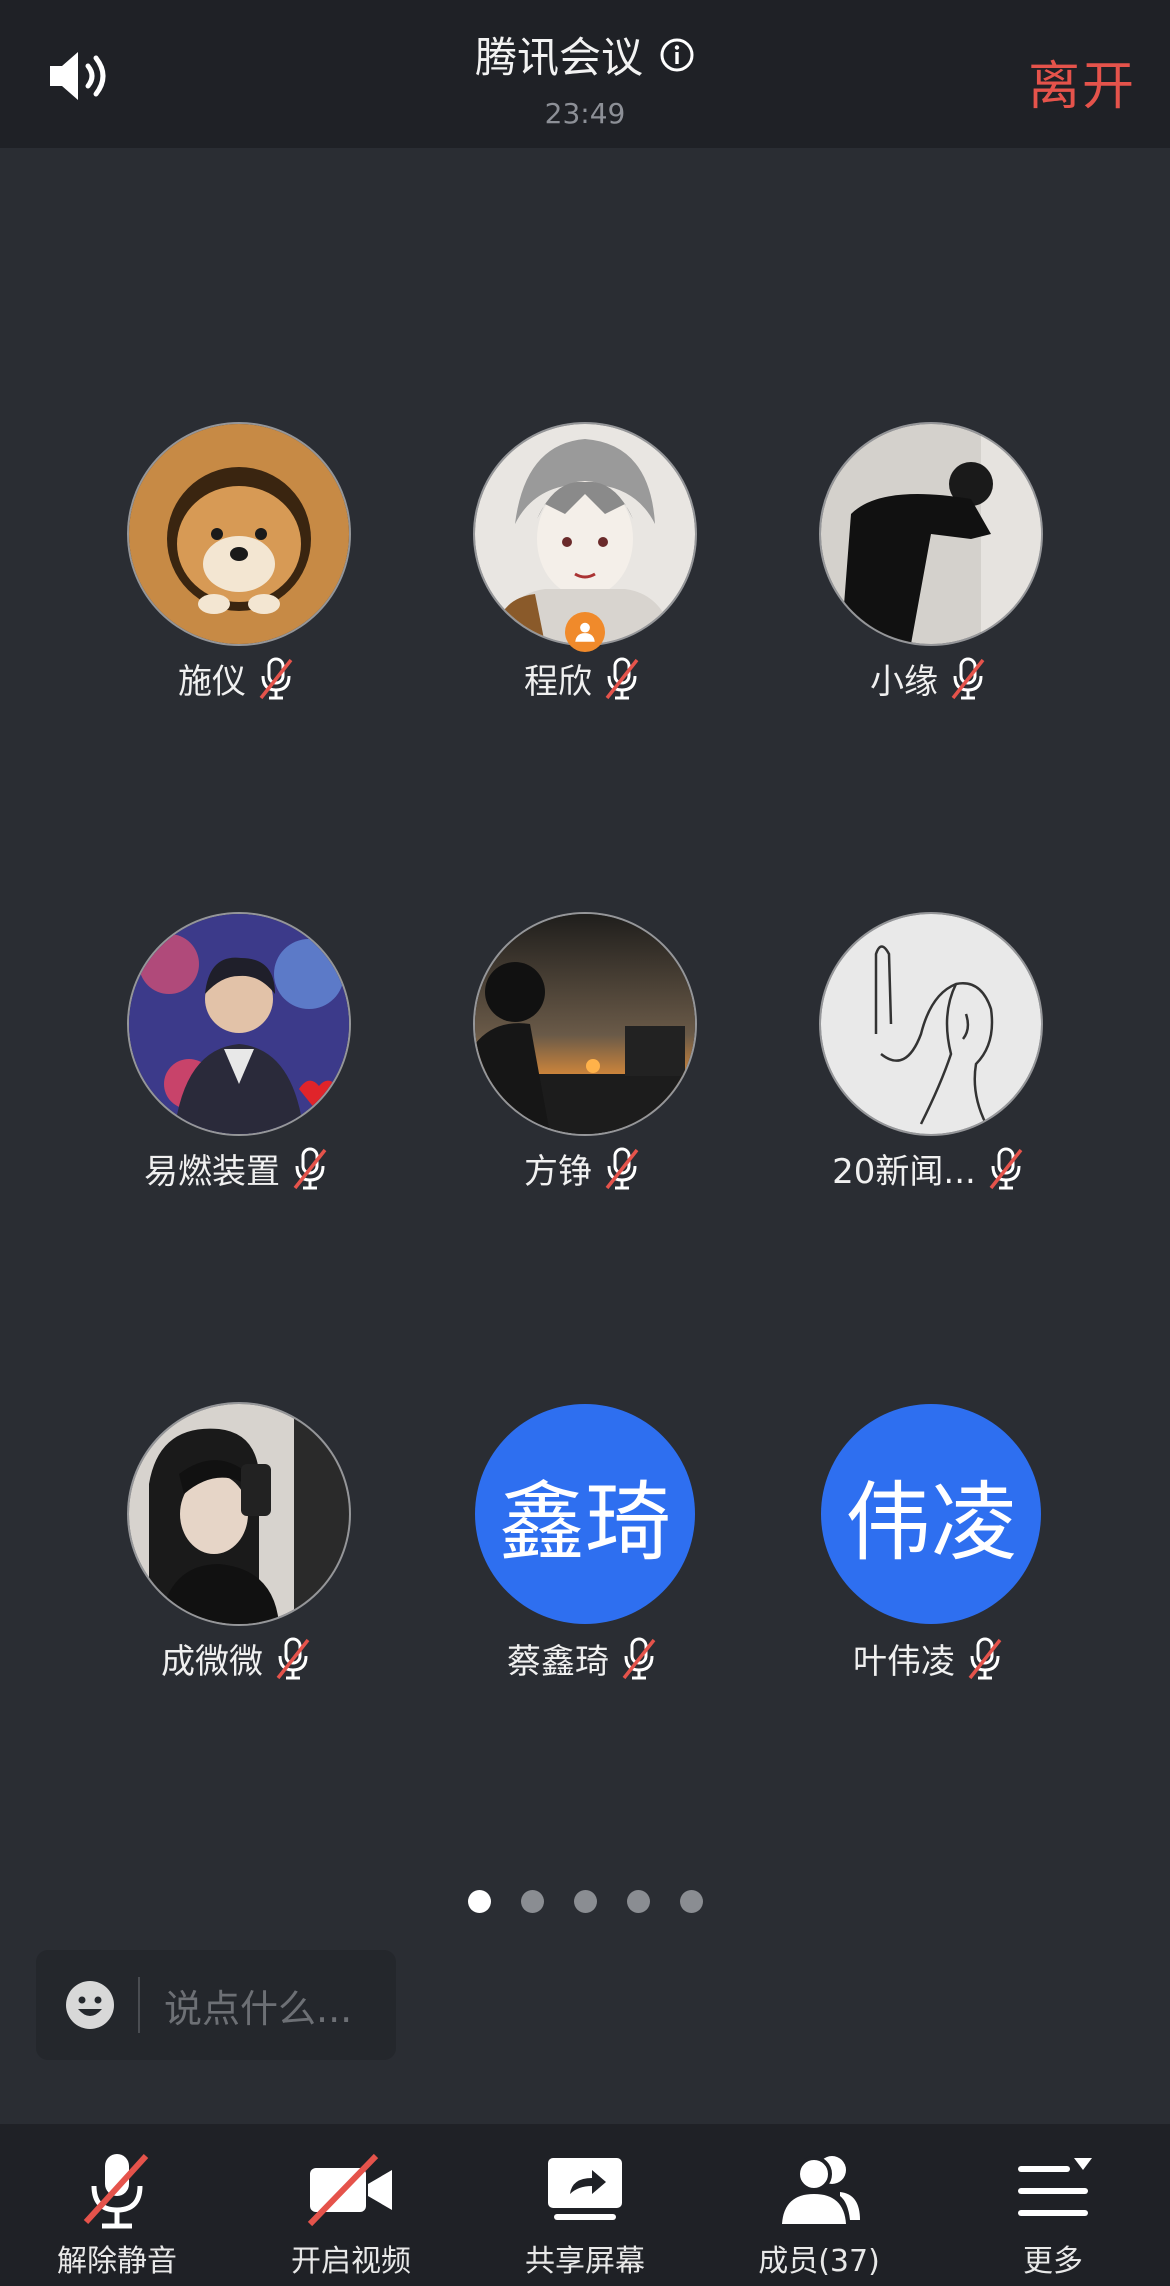 The height and width of the screenshot is (2286, 1170). I want to click on bottom-toolbar: 解除静音 开启视频 共享屏幕 成员(37) 更多, so click(585, 2205).